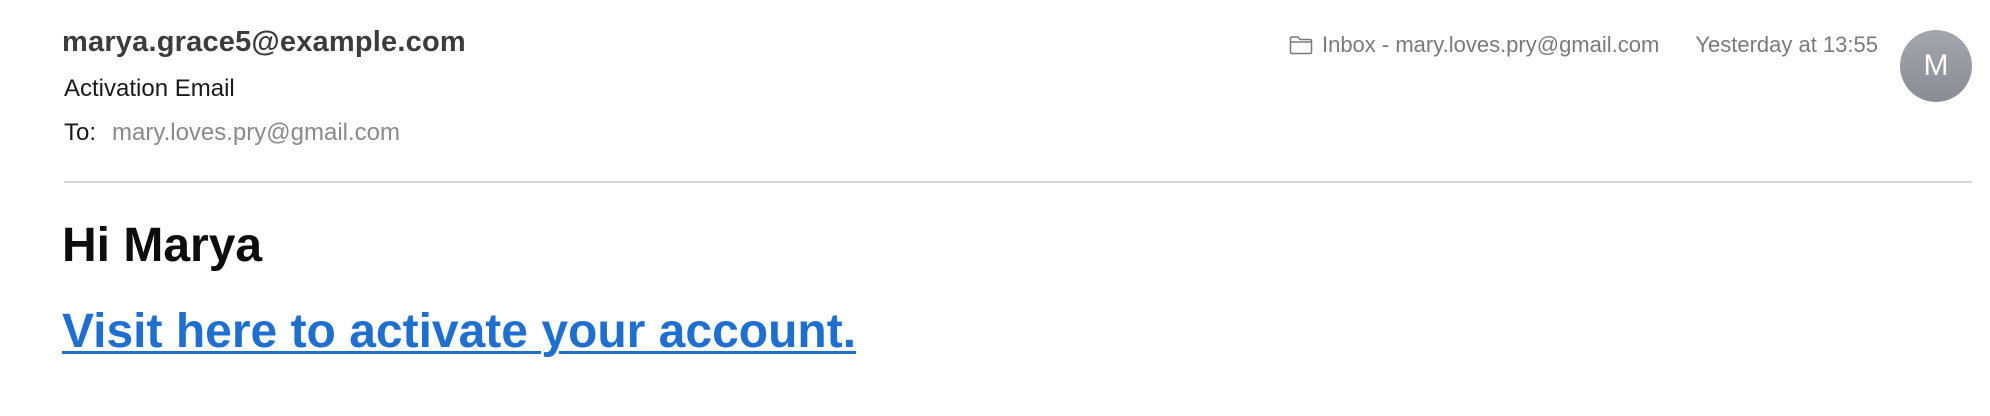 The width and height of the screenshot is (1990, 416). I want to click on recipient-row: To: mary.loves.pry@gmail.com, so click(232, 133).